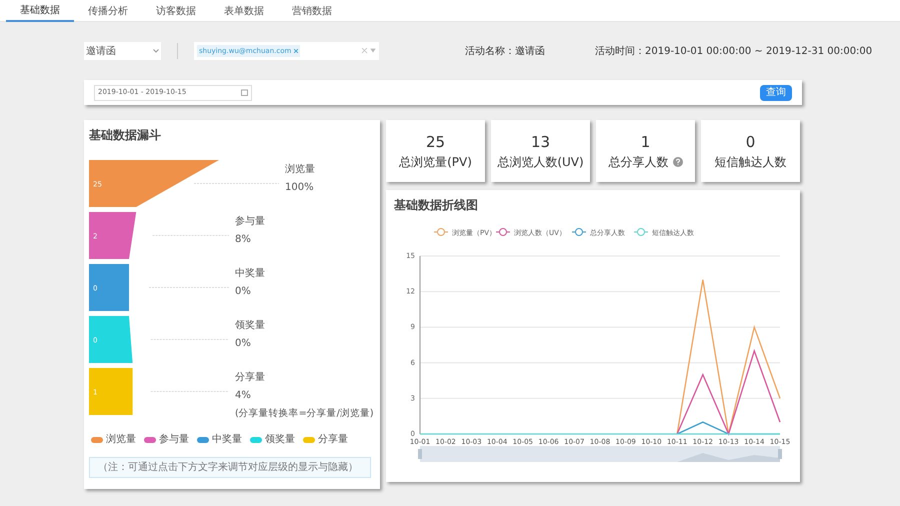  What do you see at coordinates (600, 454) in the screenshot?
I see `zoom-slider` at bounding box center [600, 454].